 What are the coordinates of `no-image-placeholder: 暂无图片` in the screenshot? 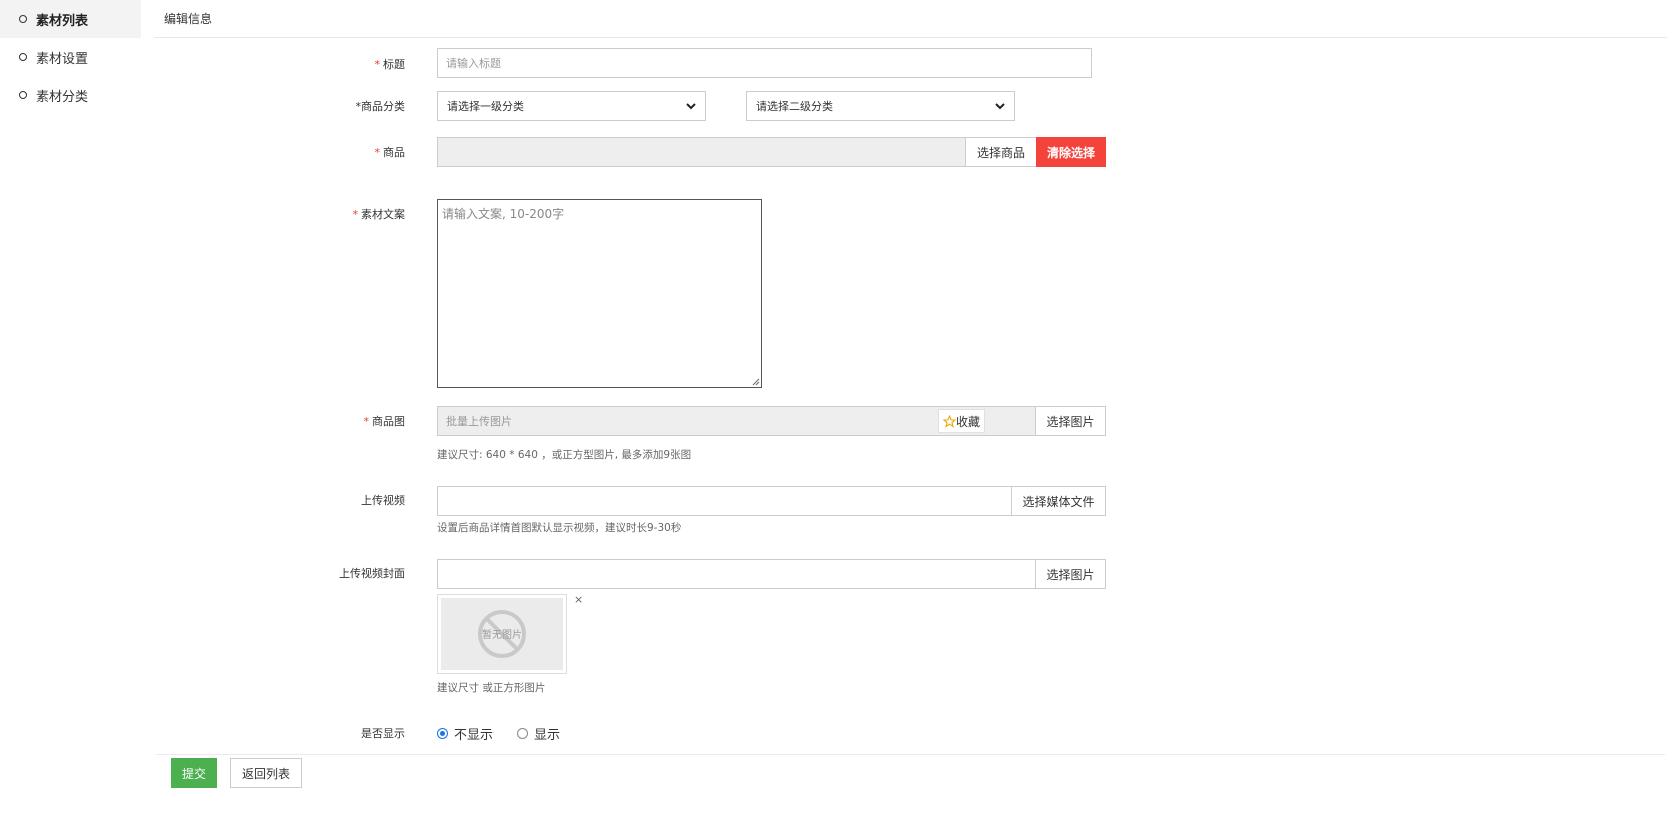 It's located at (502, 634).